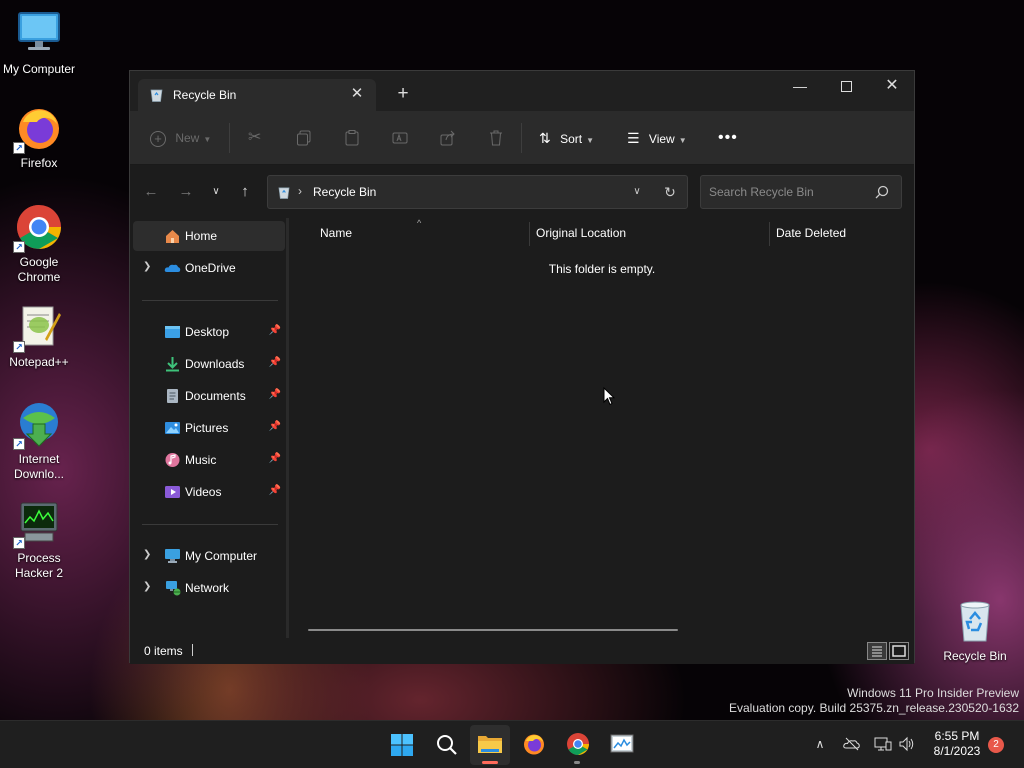 The height and width of the screenshot is (768, 1024). I want to click on internet-download-manager-icon: ↗, so click(38, 425).